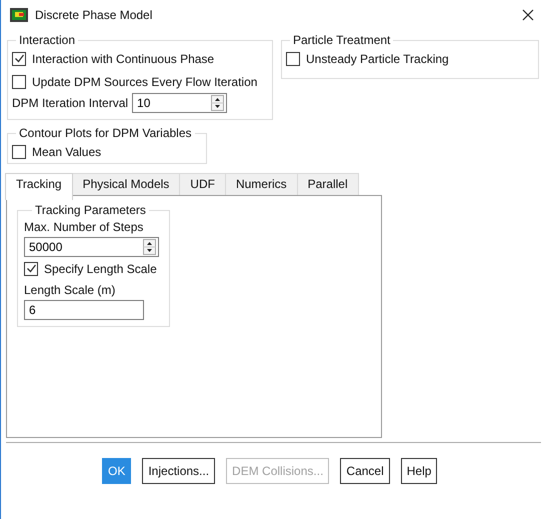 The image size is (546, 519). I want to click on group-title: Contour Plots for DPM Variables, so click(105, 133).